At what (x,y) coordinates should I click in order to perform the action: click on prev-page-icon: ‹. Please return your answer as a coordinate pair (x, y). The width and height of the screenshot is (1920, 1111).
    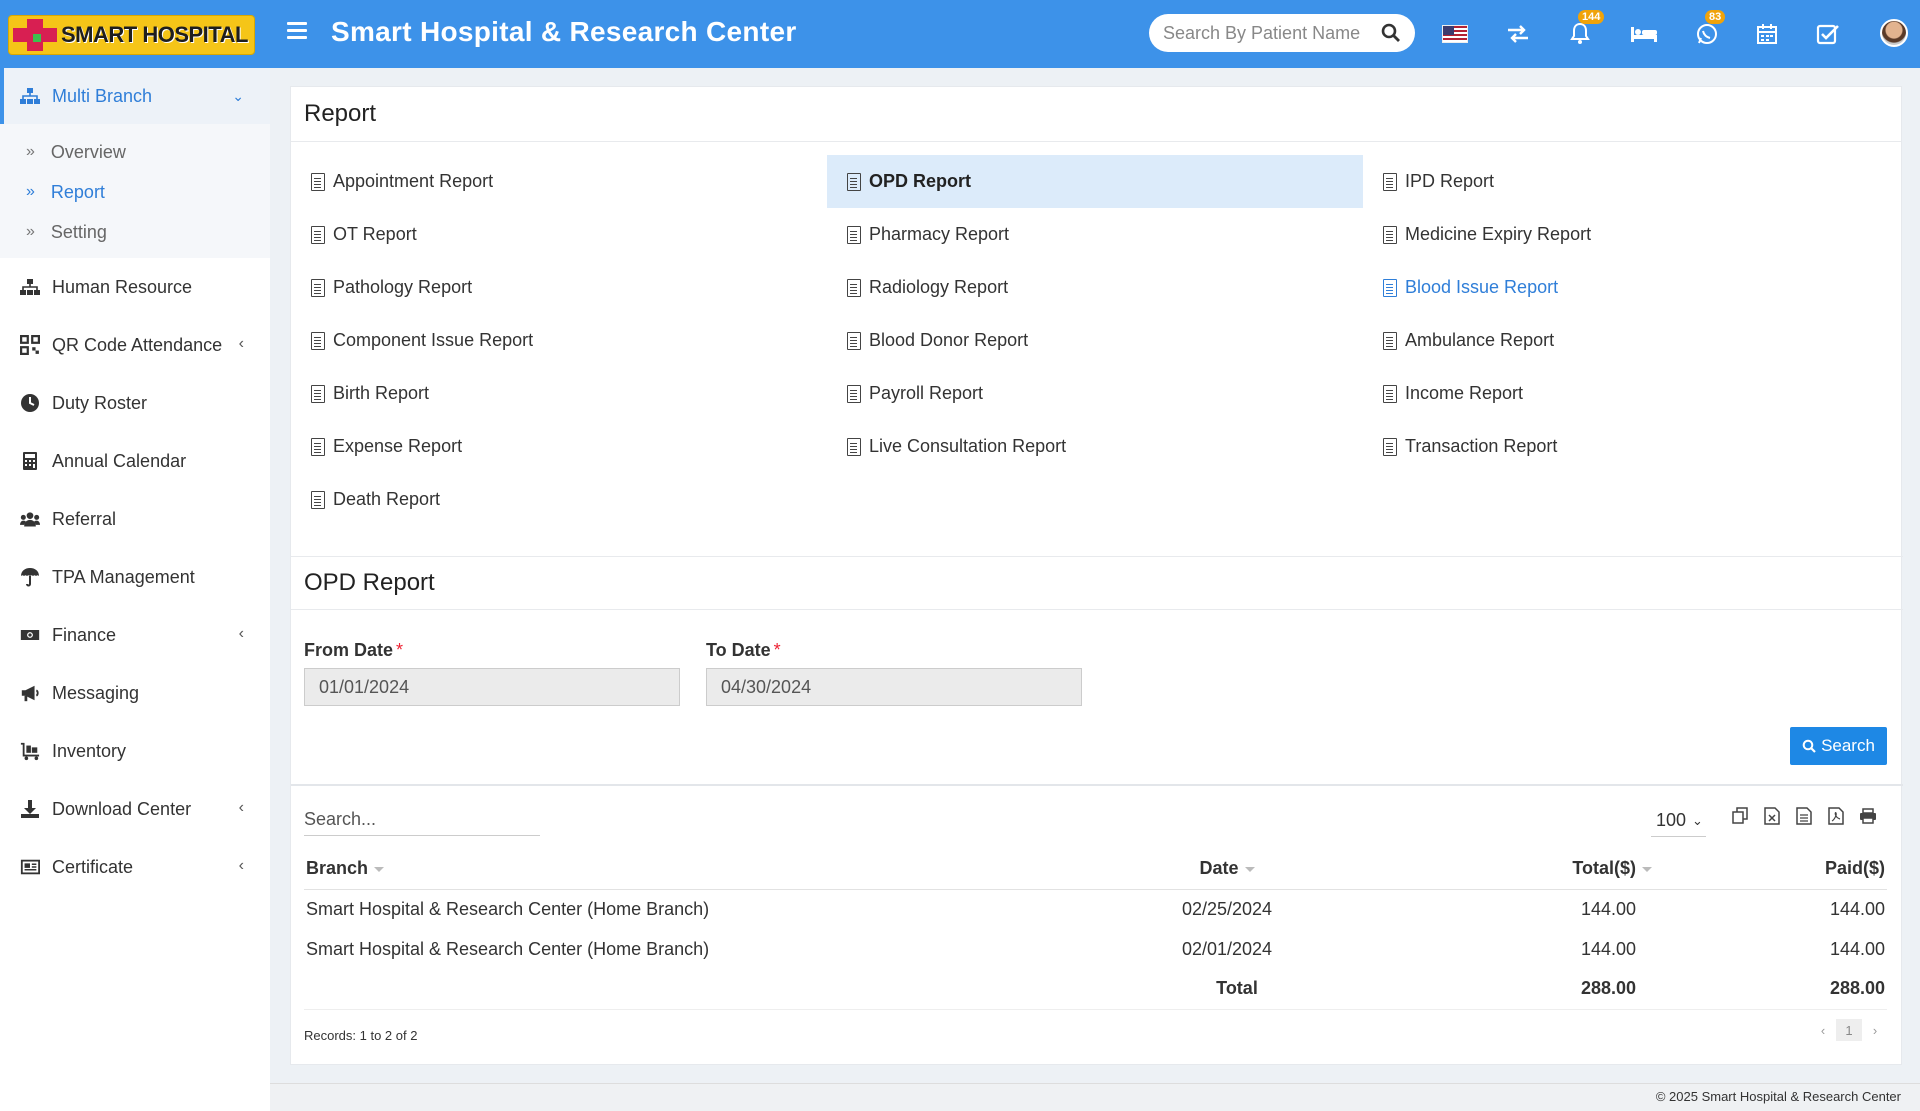
    Looking at the image, I should click on (1823, 1030).